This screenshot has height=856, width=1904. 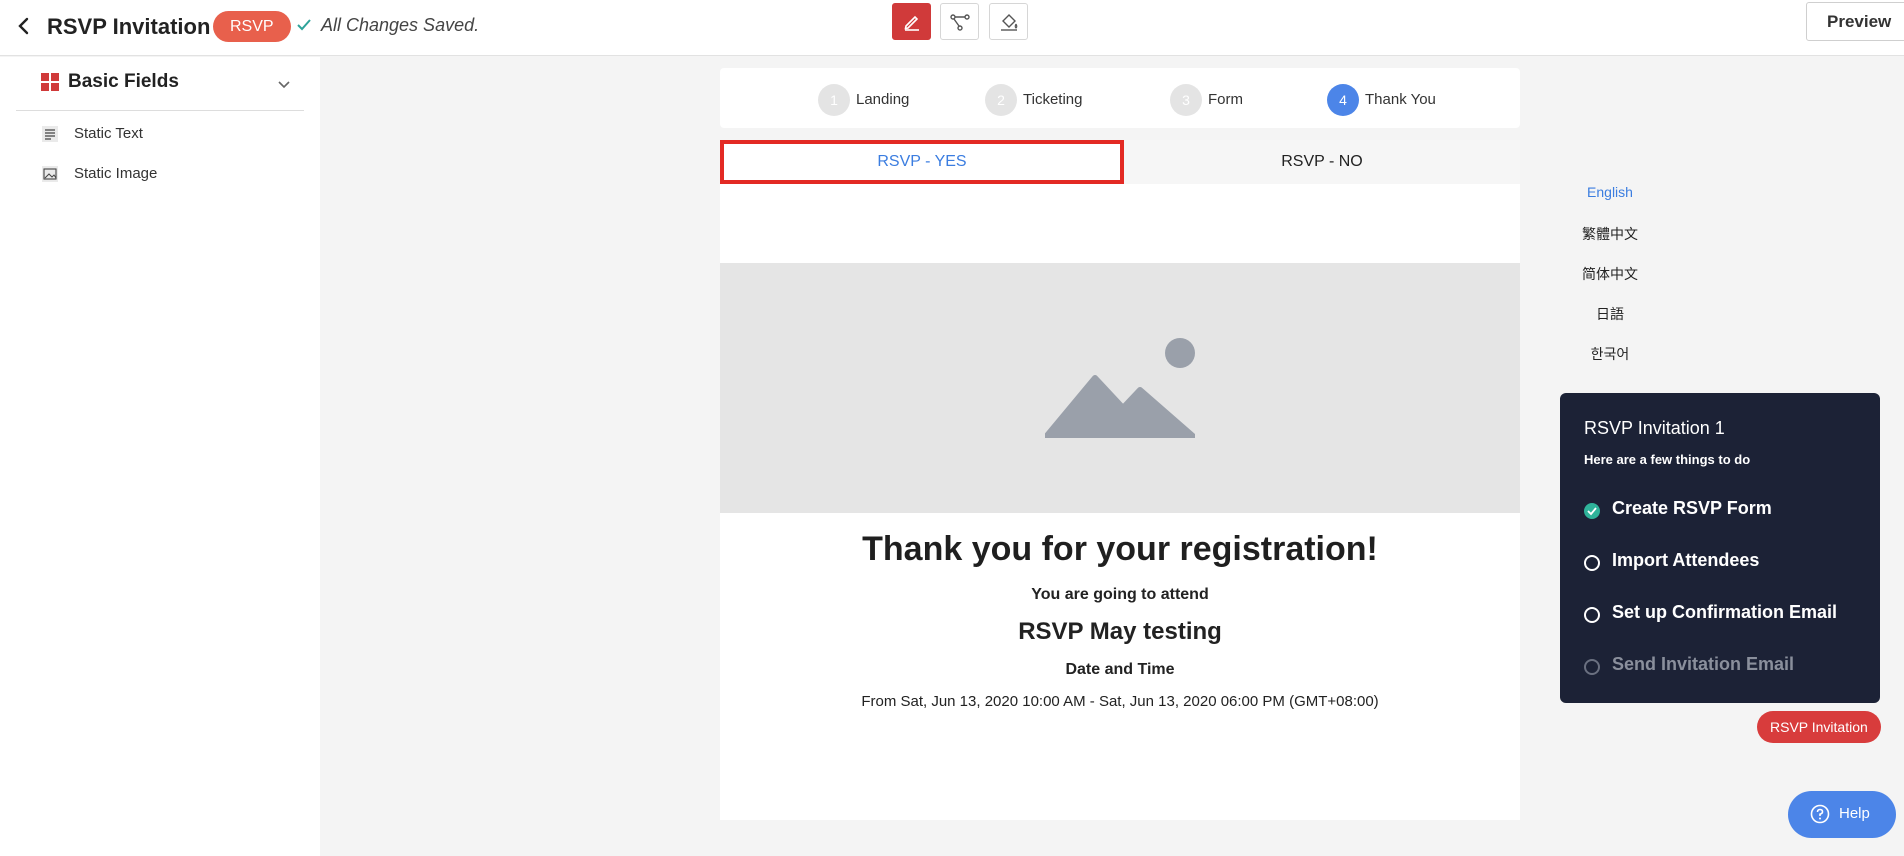 I want to click on todo-label: Import Attendees, so click(x=1686, y=560).